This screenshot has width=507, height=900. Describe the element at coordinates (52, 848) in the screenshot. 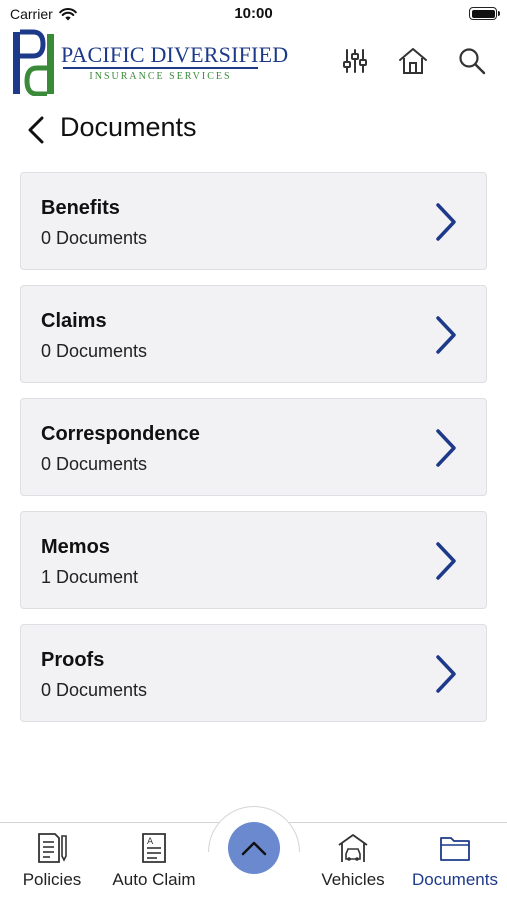

I see `policy-document-icon` at that location.